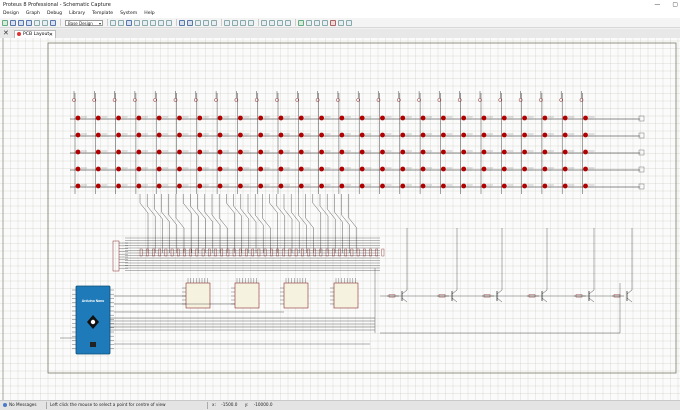 The width and height of the screenshot is (680, 410). Describe the element at coordinates (272, 22) in the screenshot. I see `make-device-icon` at that location.